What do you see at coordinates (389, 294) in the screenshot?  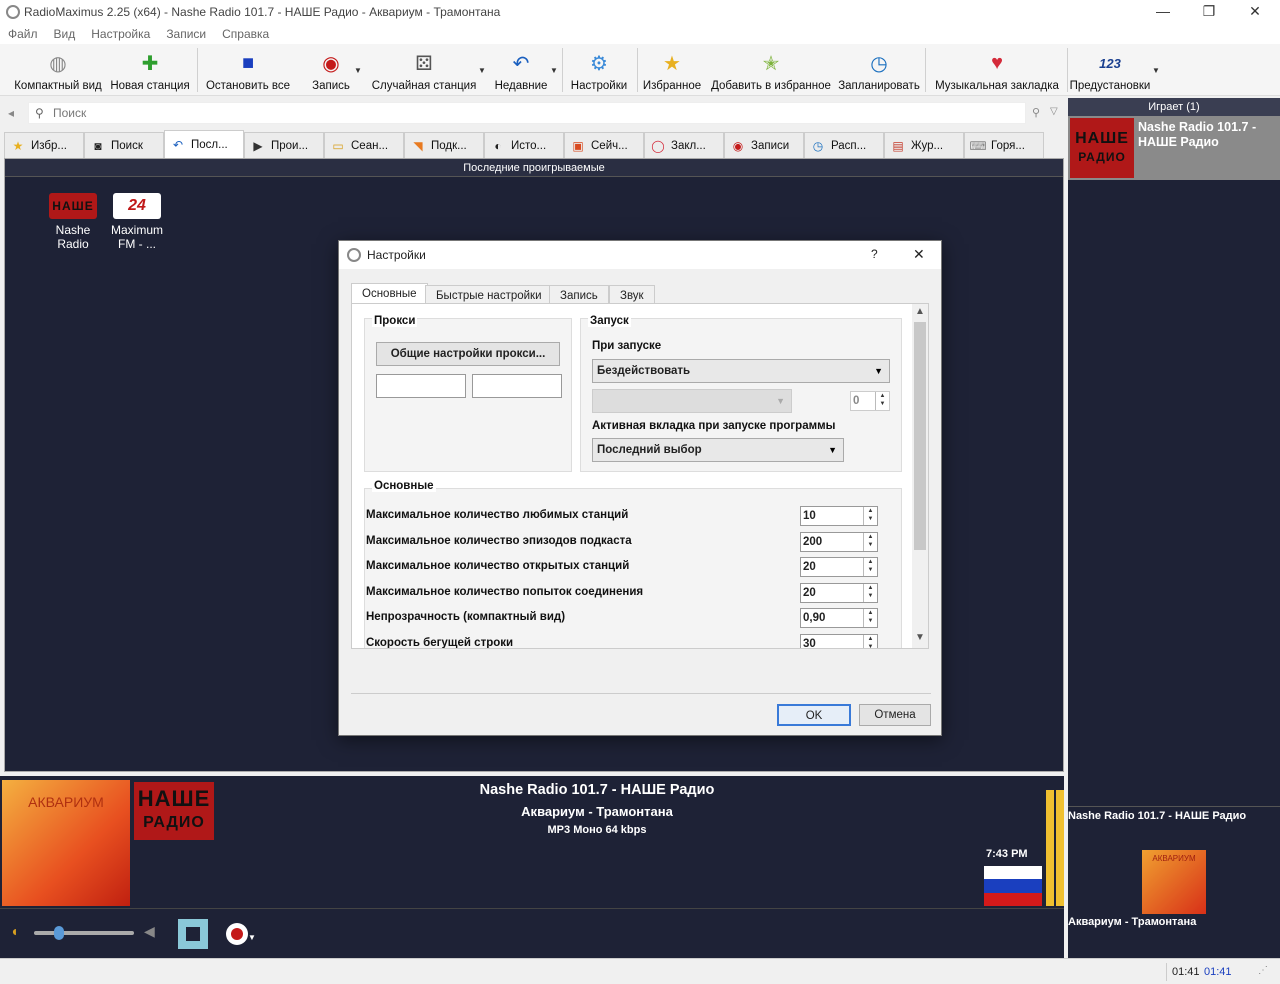 I see `tab-general: Основные` at bounding box center [389, 294].